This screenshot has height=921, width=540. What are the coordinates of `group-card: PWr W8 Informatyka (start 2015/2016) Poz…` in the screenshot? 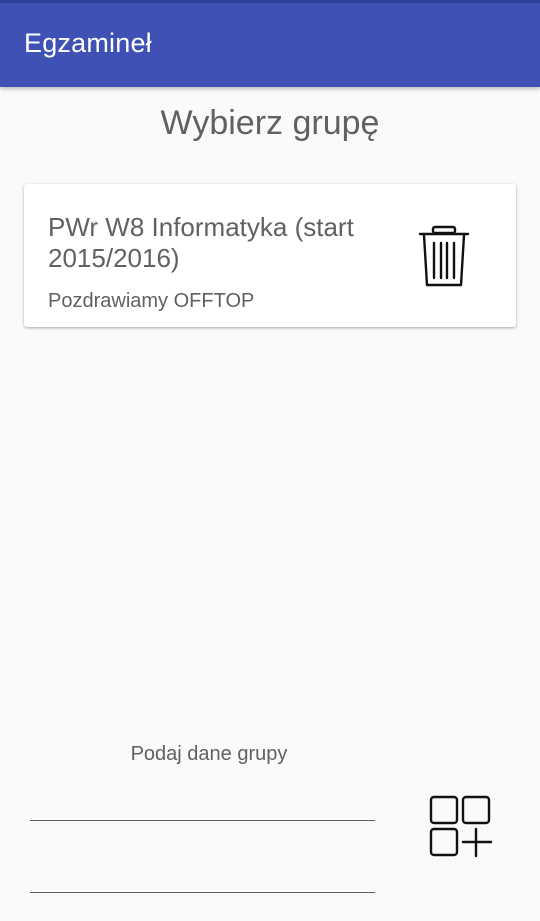 It's located at (270, 255).